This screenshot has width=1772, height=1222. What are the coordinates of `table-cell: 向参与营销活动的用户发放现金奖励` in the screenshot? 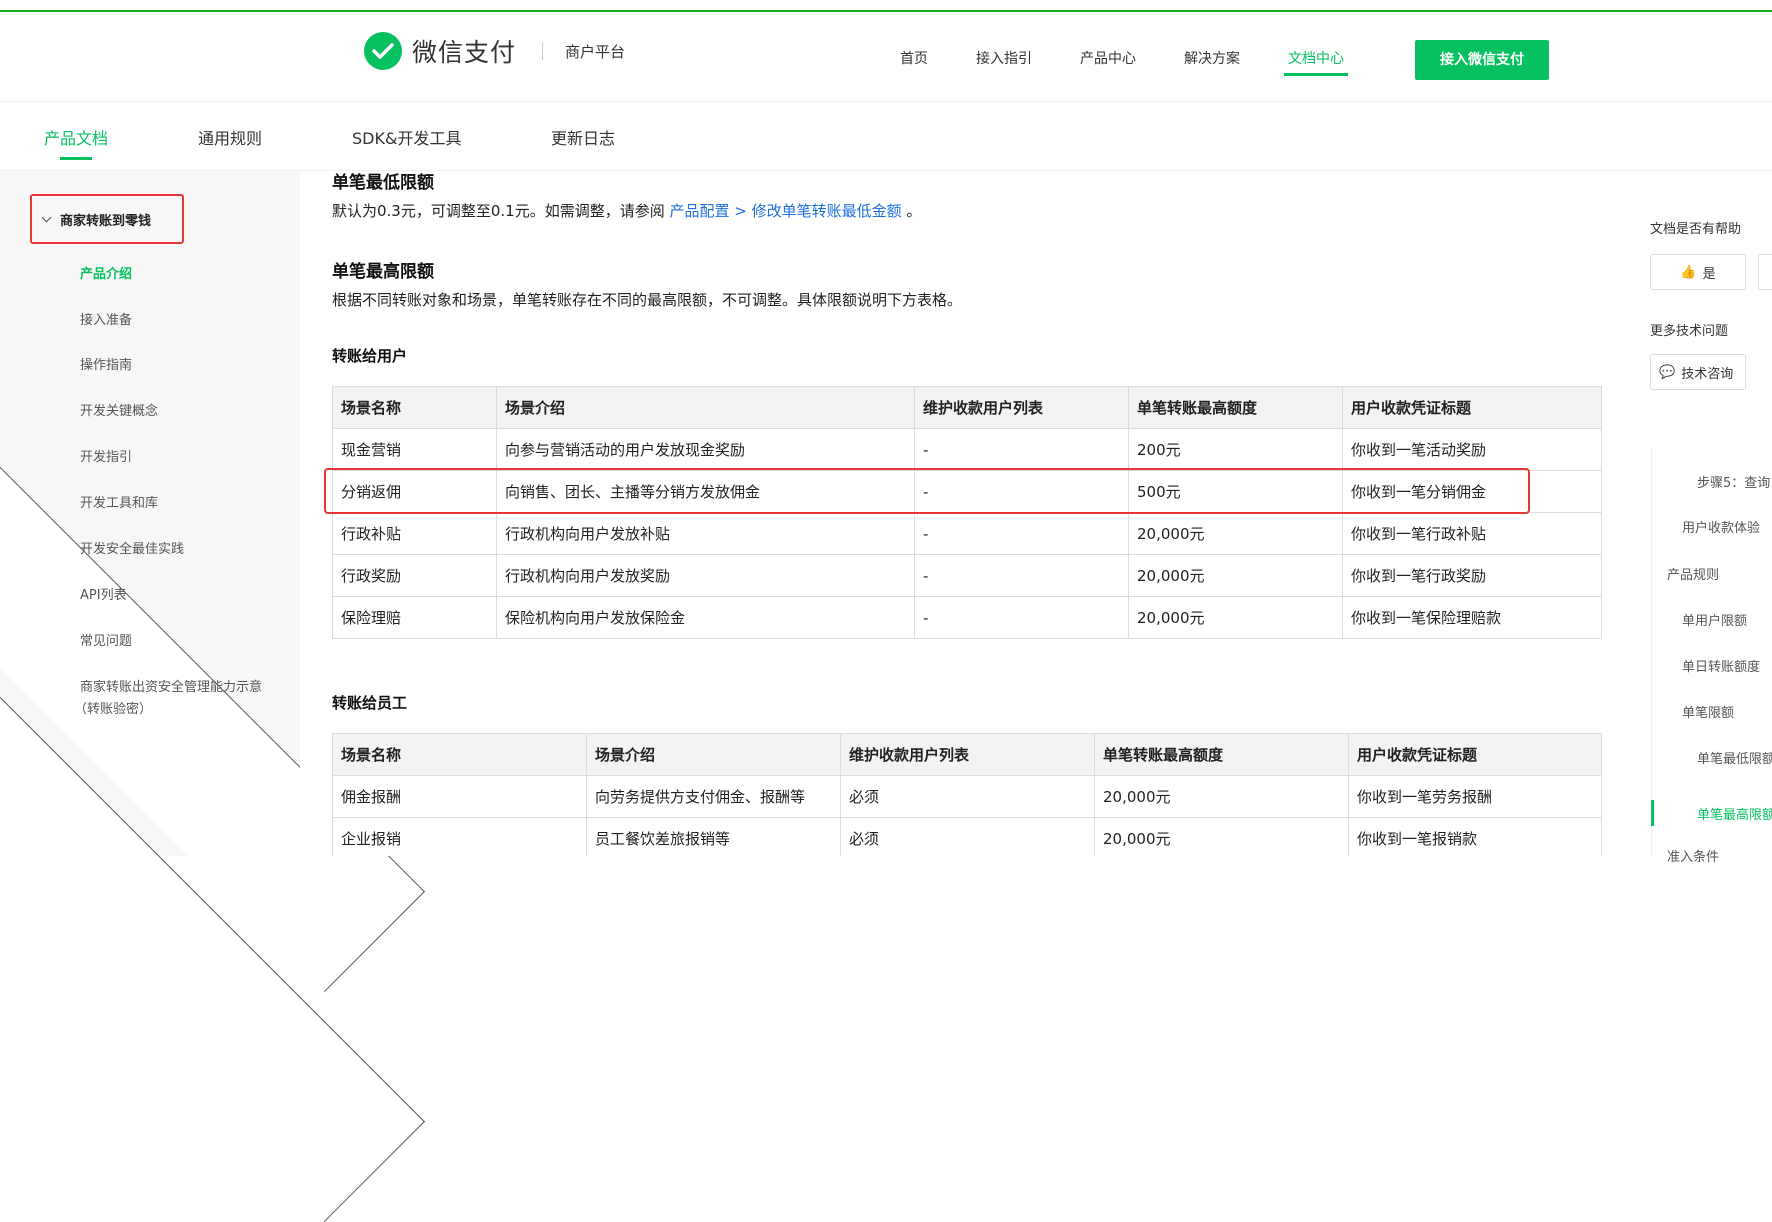 It's located at (705, 449).